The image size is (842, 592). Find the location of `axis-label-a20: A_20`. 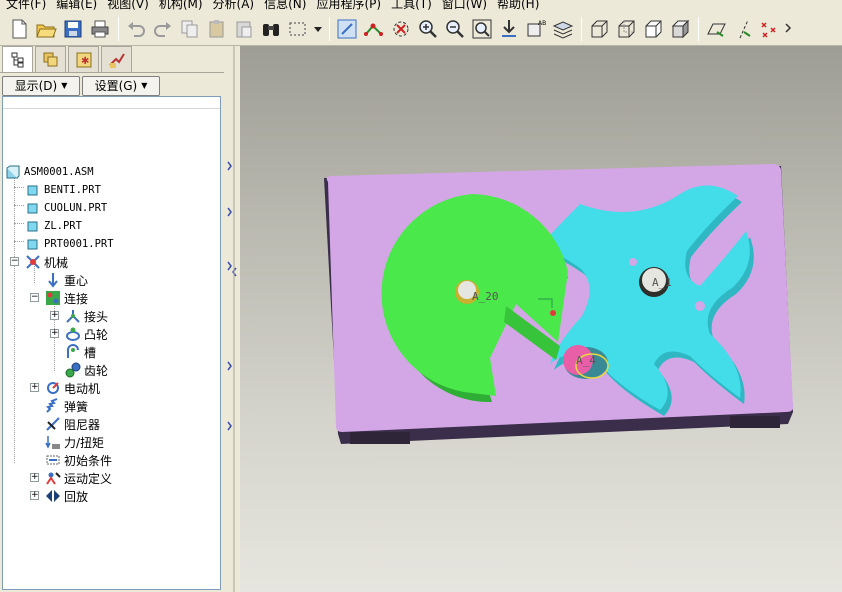

axis-label-a20: A_20 is located at coordinates (485, 296).